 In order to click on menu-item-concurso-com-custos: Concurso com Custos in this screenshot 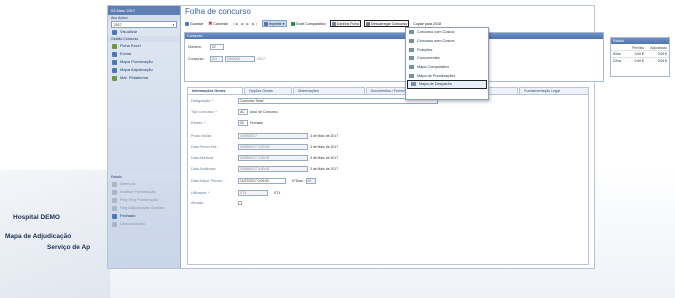, I will do `click(447, 32)`.